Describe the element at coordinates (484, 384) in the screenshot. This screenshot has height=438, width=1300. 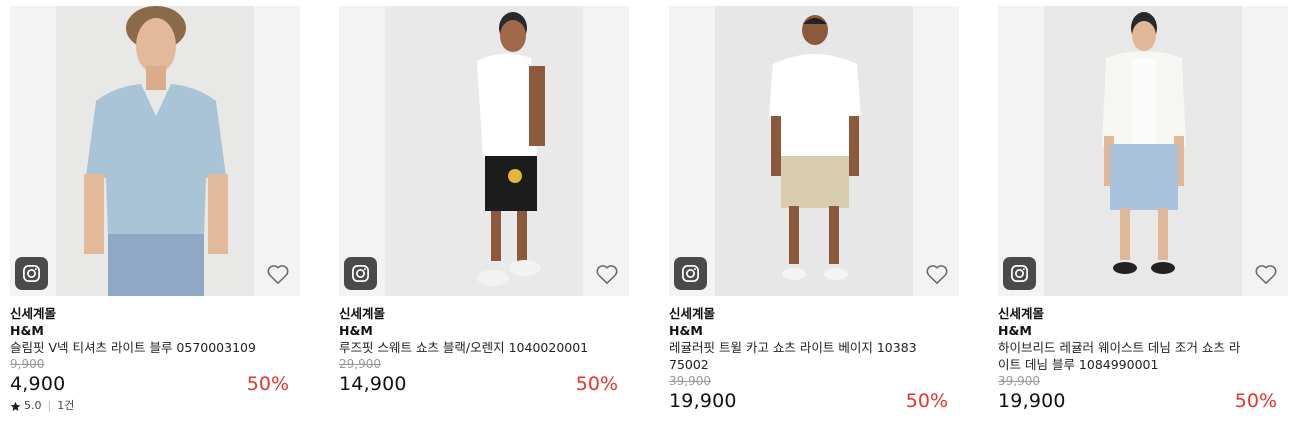
I see `price-row: 14,900 50%` at that location.